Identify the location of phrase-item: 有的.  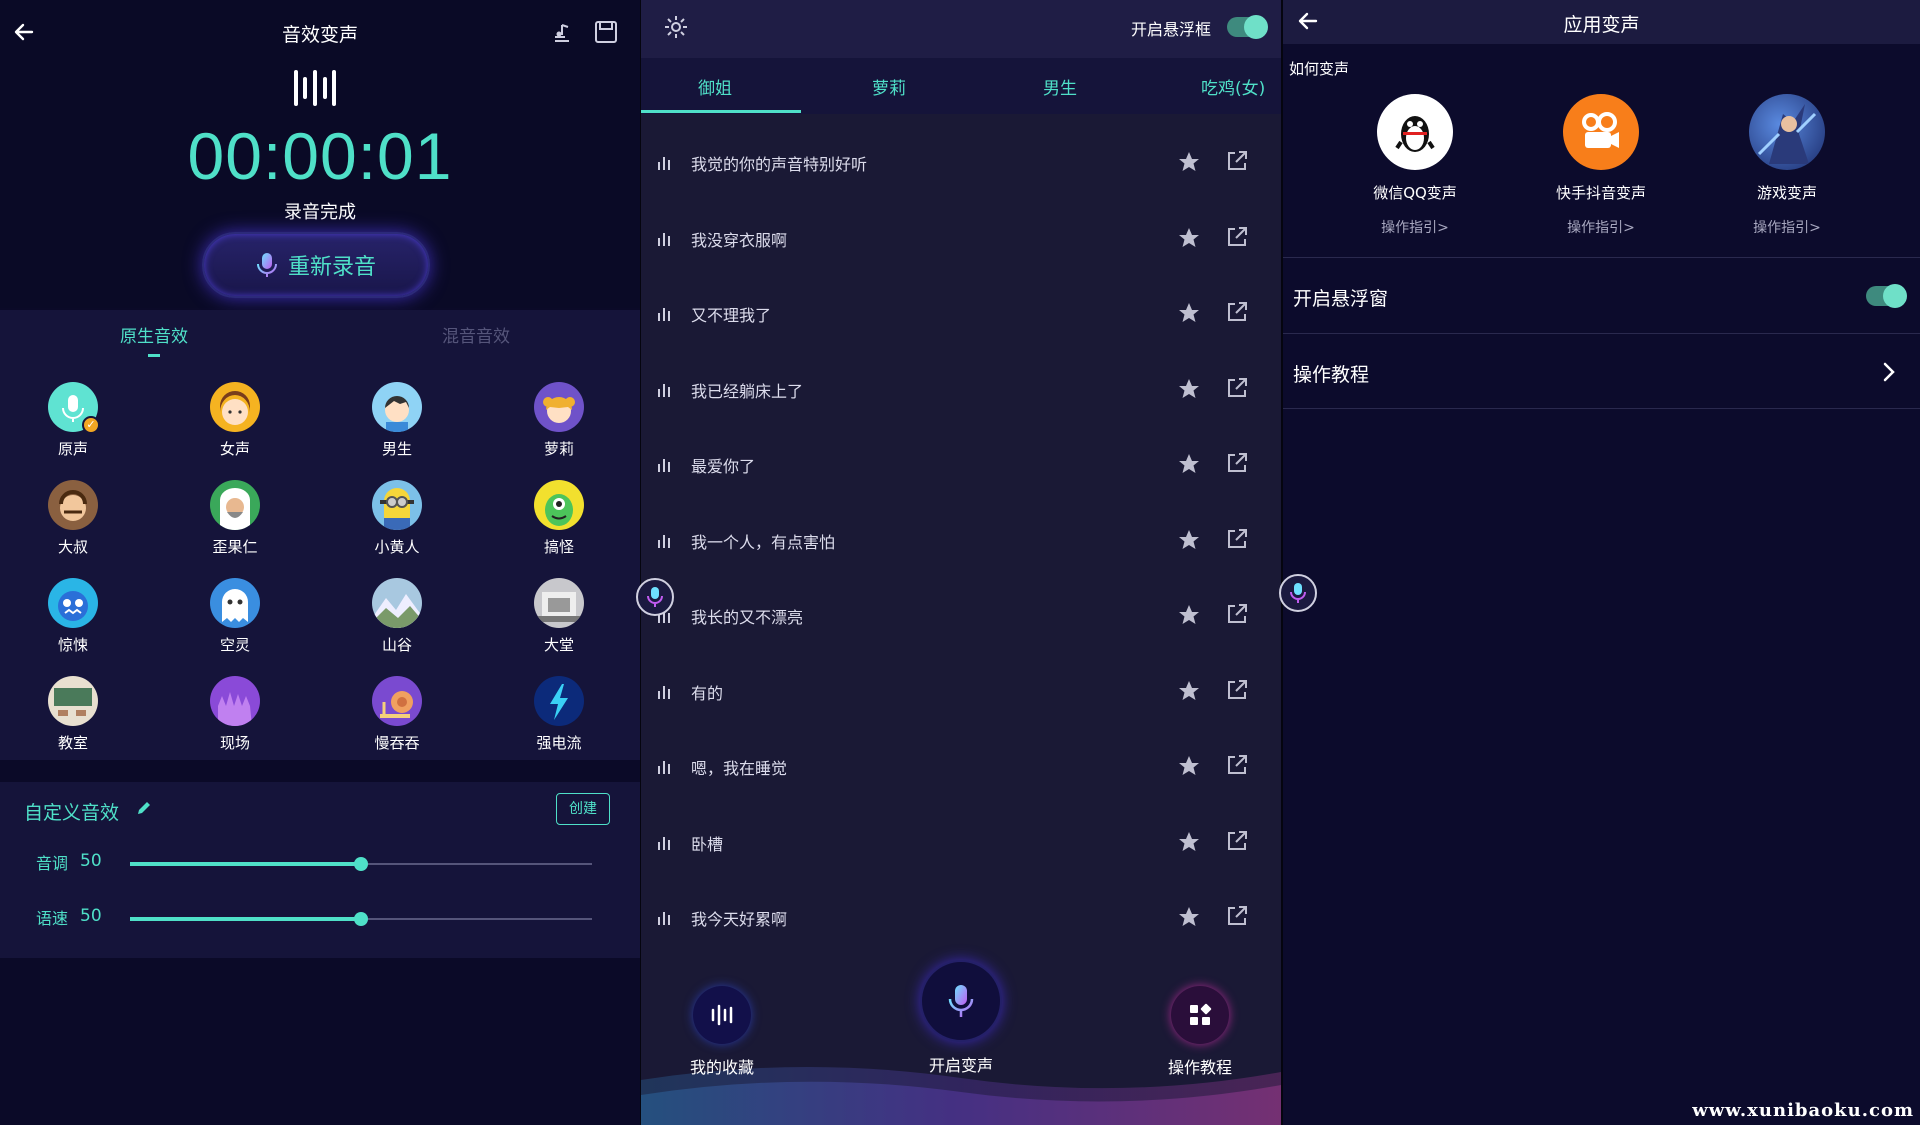
(961, 690).